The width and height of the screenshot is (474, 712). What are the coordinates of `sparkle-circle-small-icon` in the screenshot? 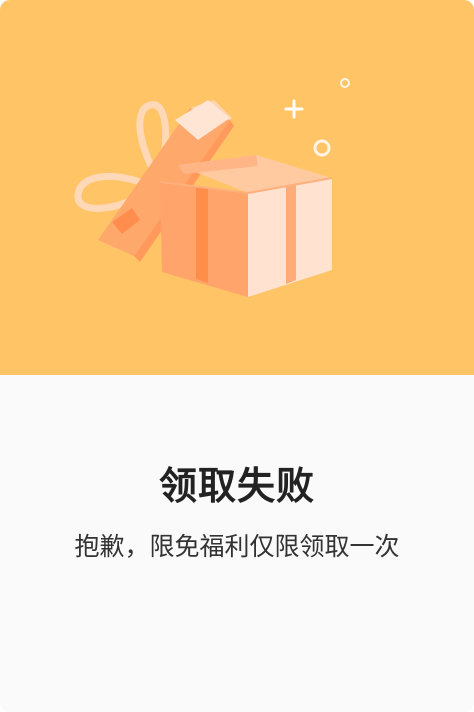 It's located at (345, 83).